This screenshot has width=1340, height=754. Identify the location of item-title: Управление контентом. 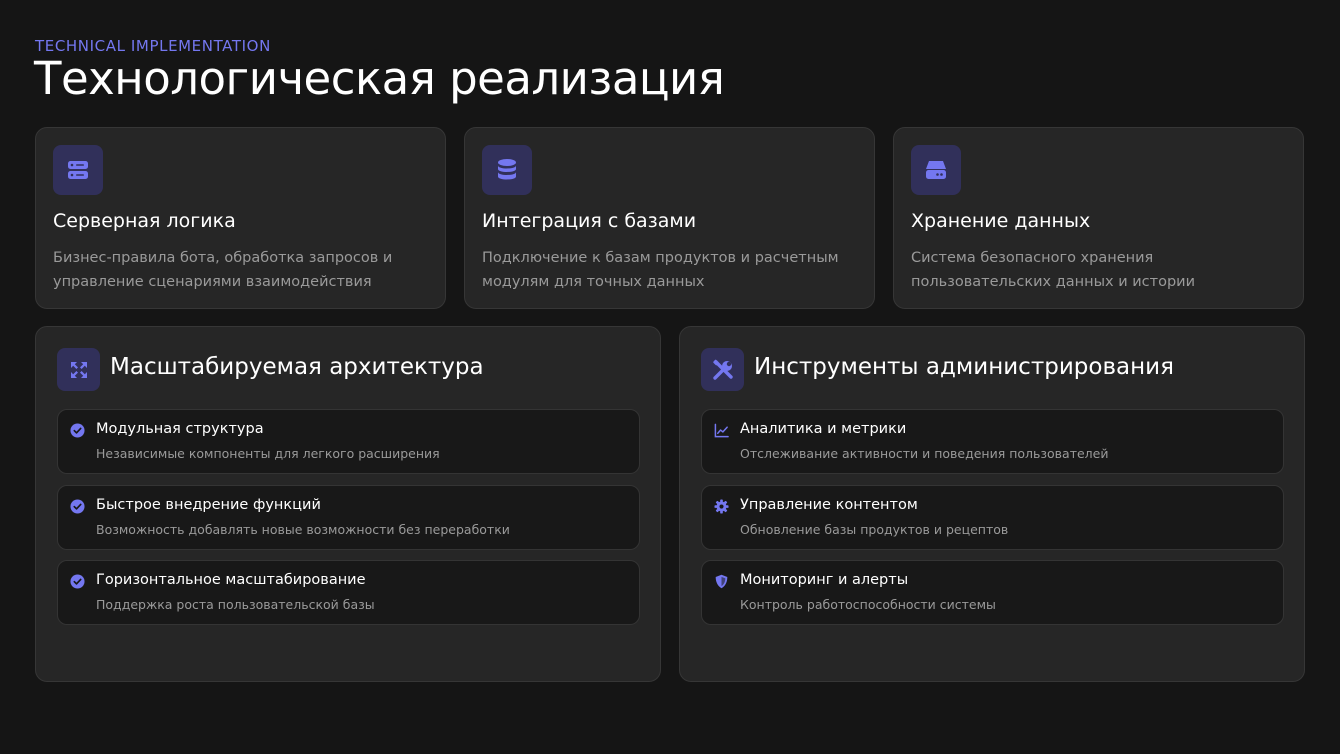
(829, 505).